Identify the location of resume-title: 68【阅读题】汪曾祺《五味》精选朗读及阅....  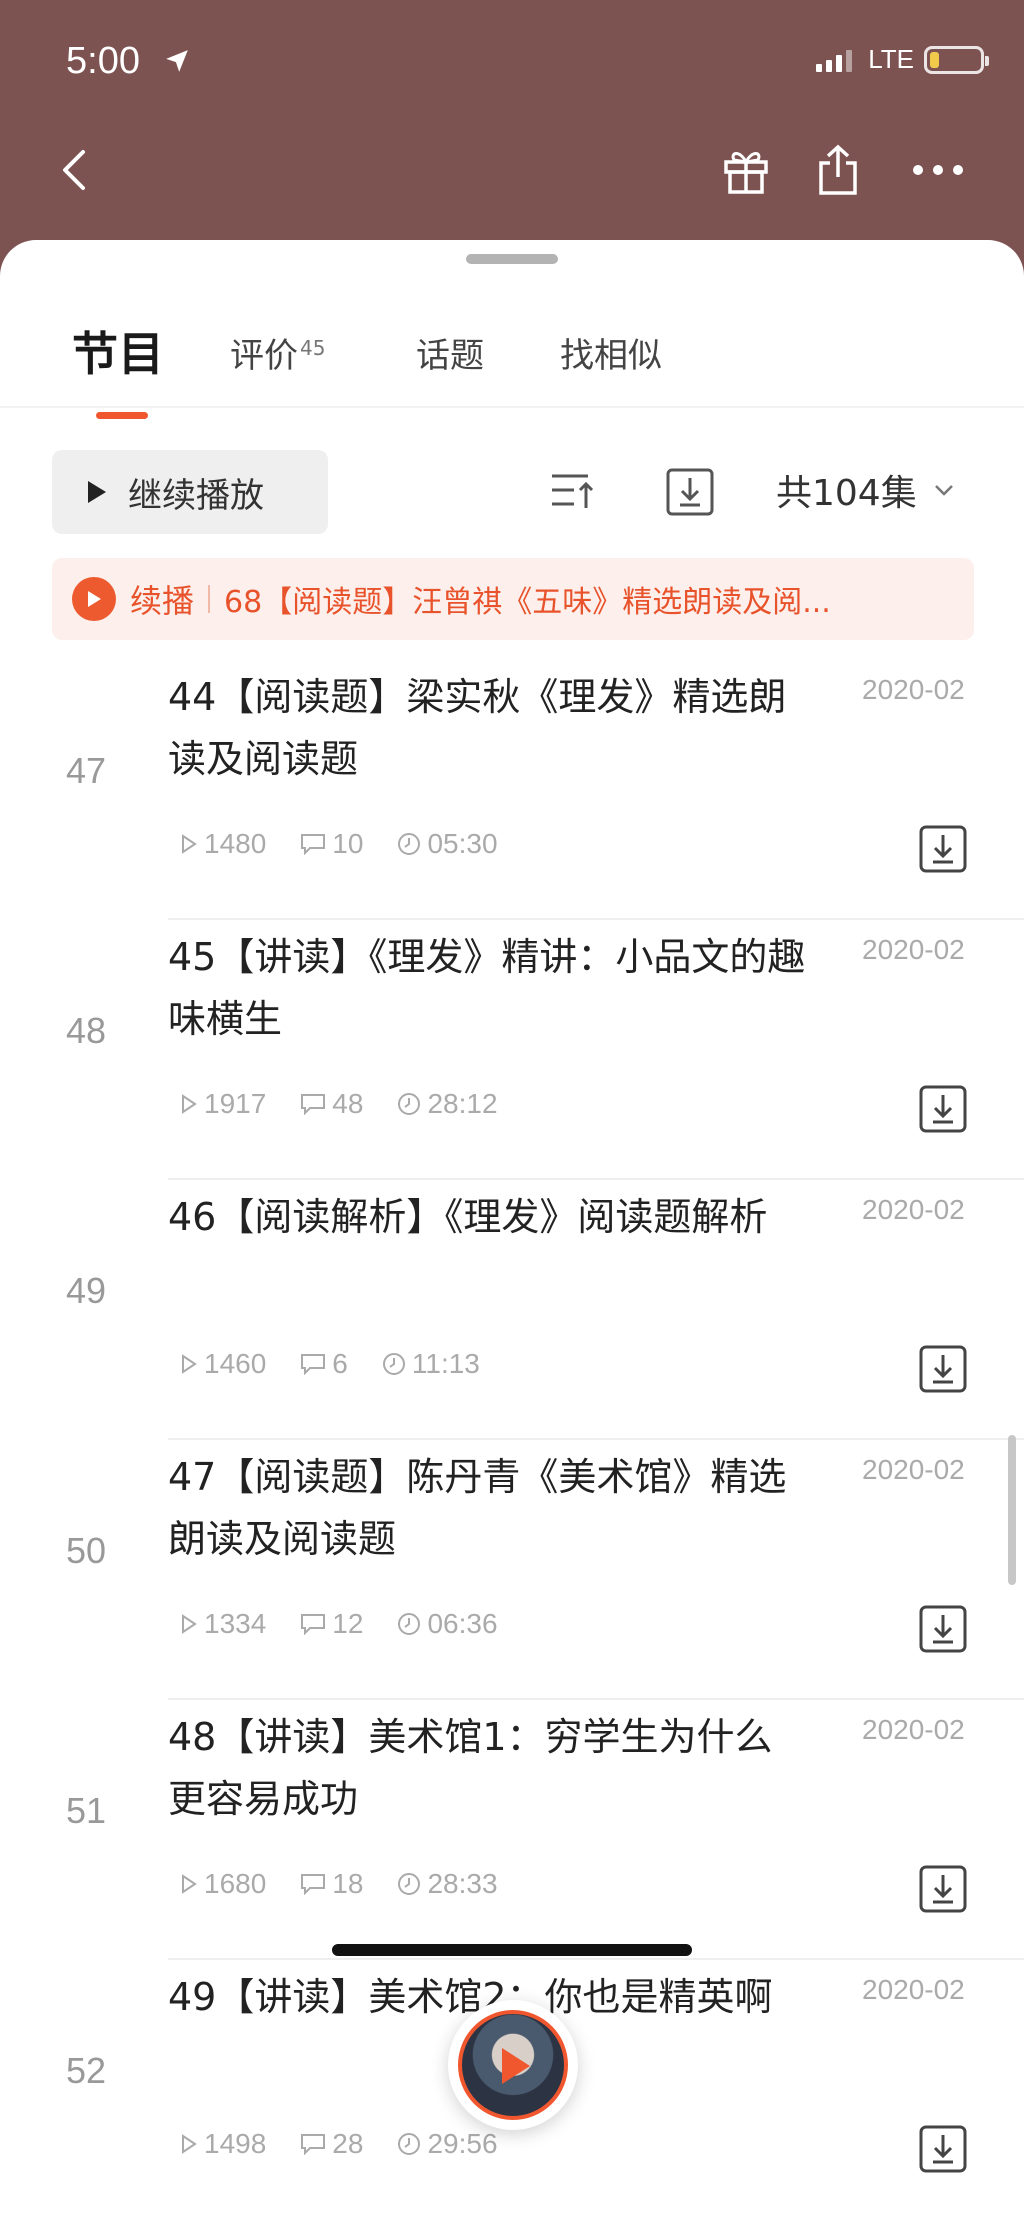
(527, 602).